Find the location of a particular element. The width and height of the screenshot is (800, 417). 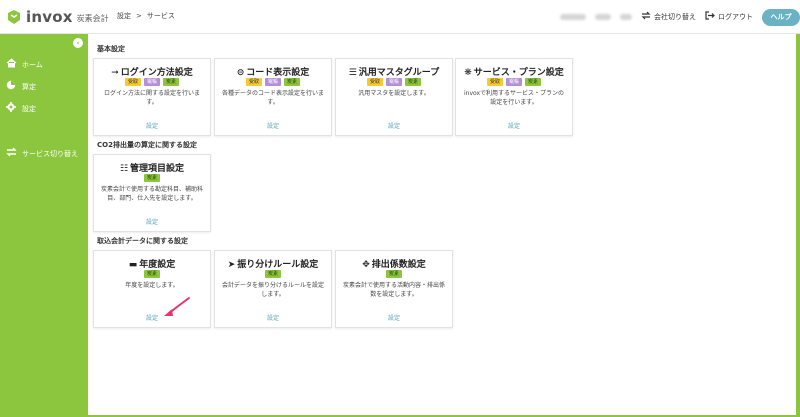

sidebar-item-calculation: 算定 is located at coordinates (20, 86).